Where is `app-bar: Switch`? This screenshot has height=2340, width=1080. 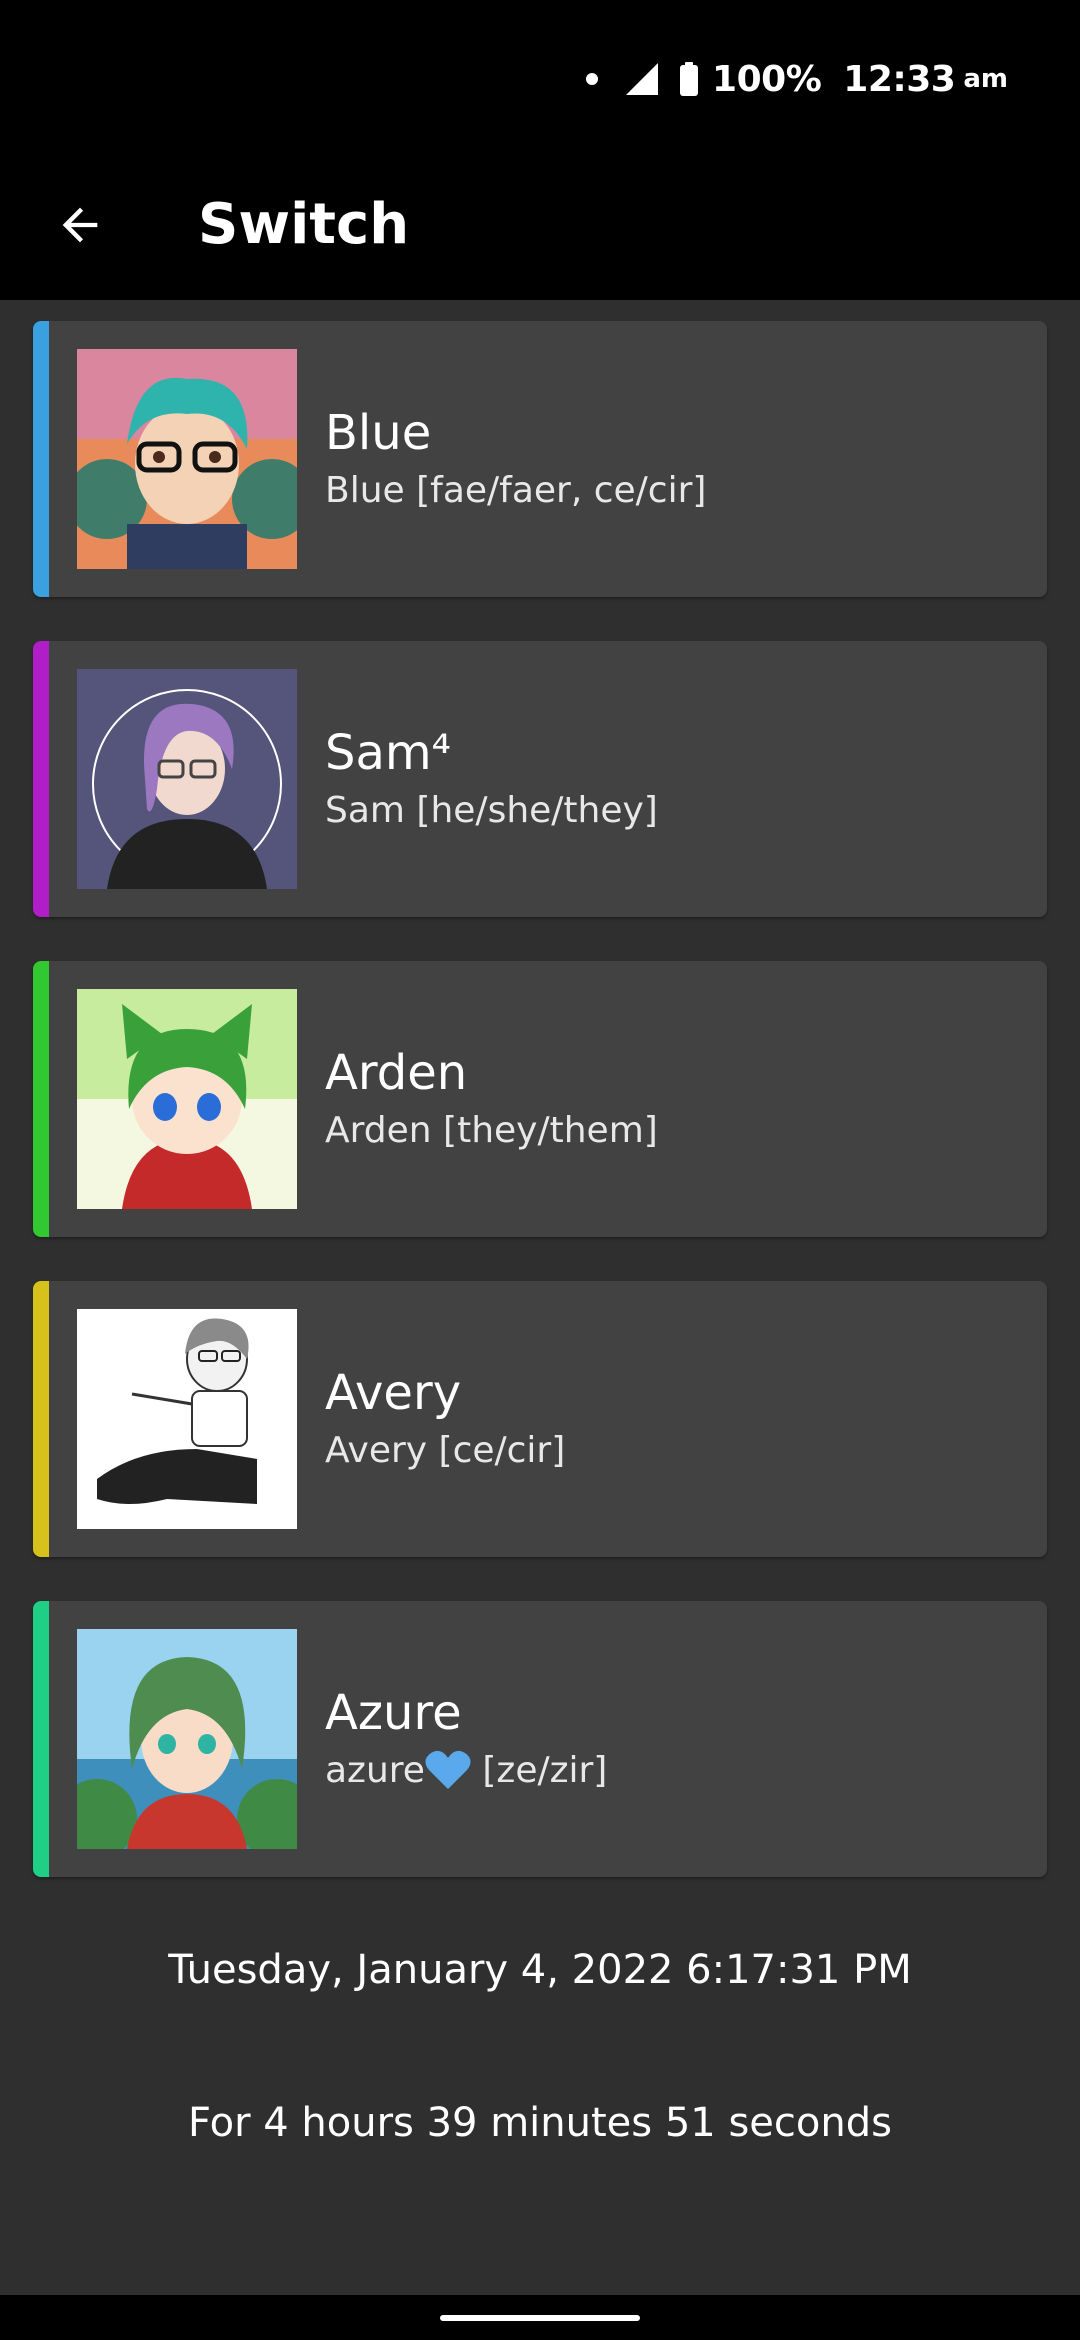
app-bar: Switch is located at coordinates (540, 225).